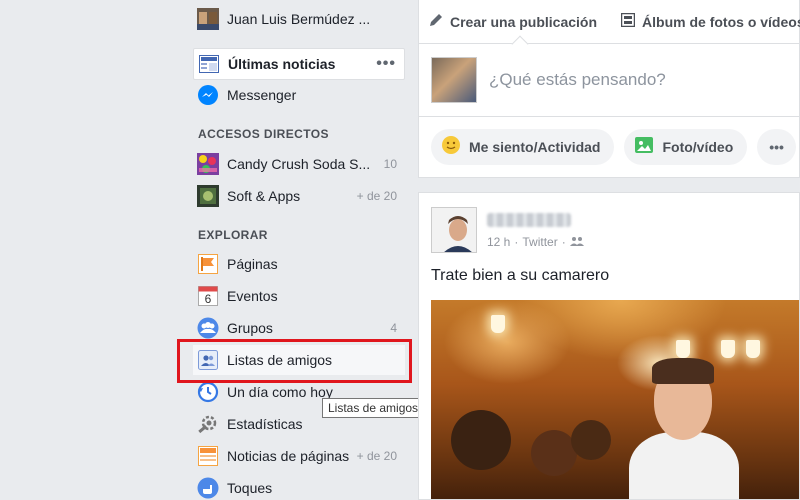 The image size is (800, 500). What do you see at coordinates (208, 360) in the screenshot?
I see `friend-lists-icon` at bounding box center [208, 360].